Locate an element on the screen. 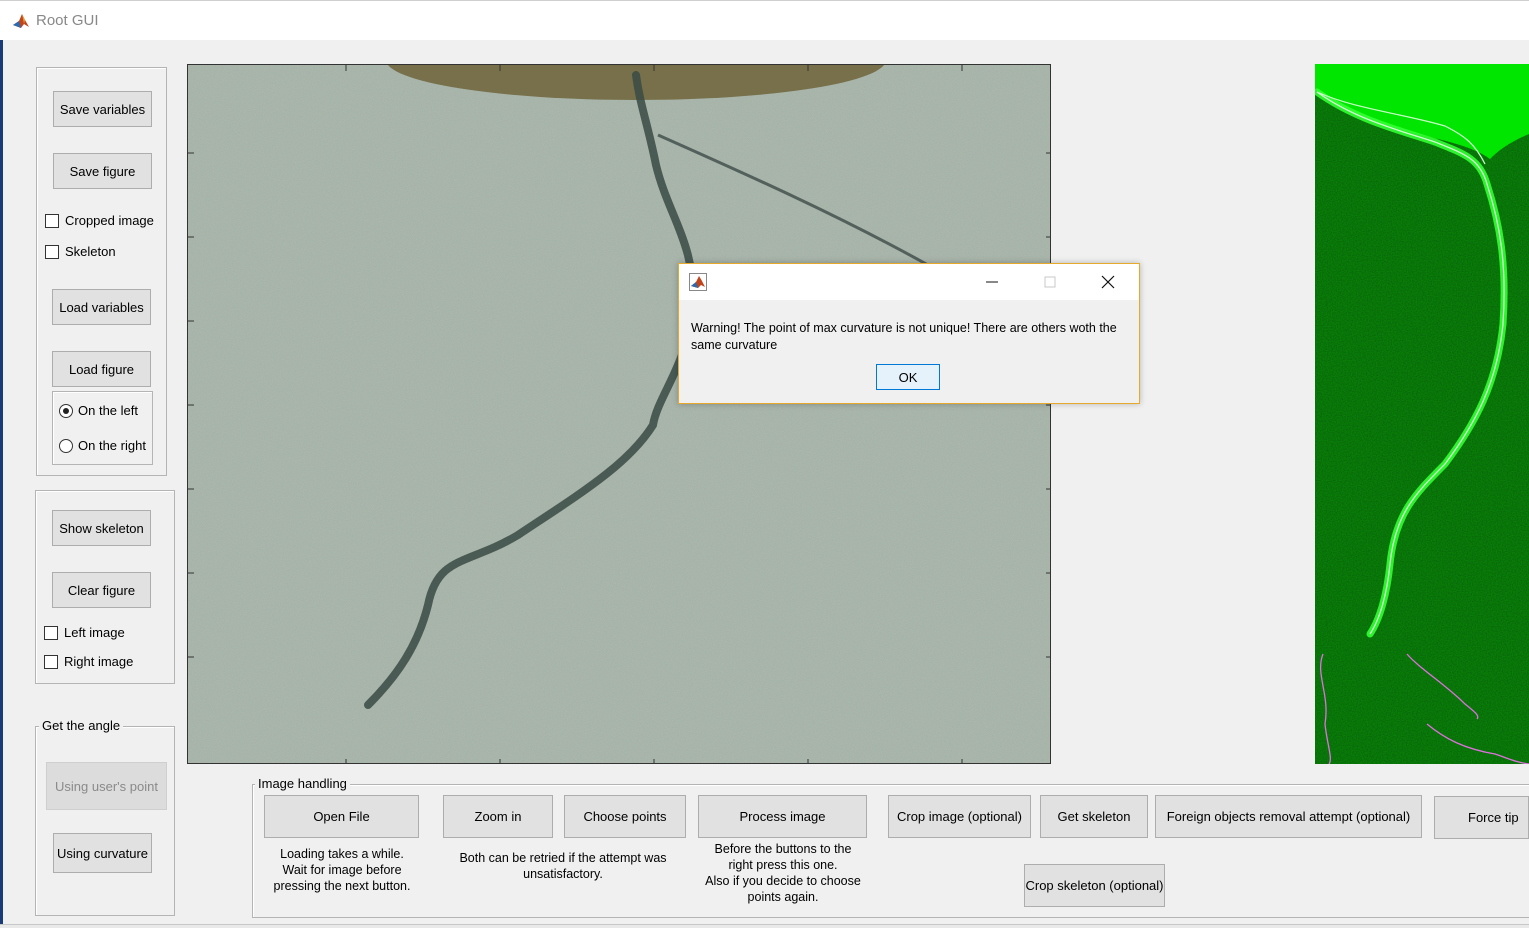 Image resolution: width=1529 pixels, height=928 pixels. checkbox-label: Right image is located at coordinates (99, 661).